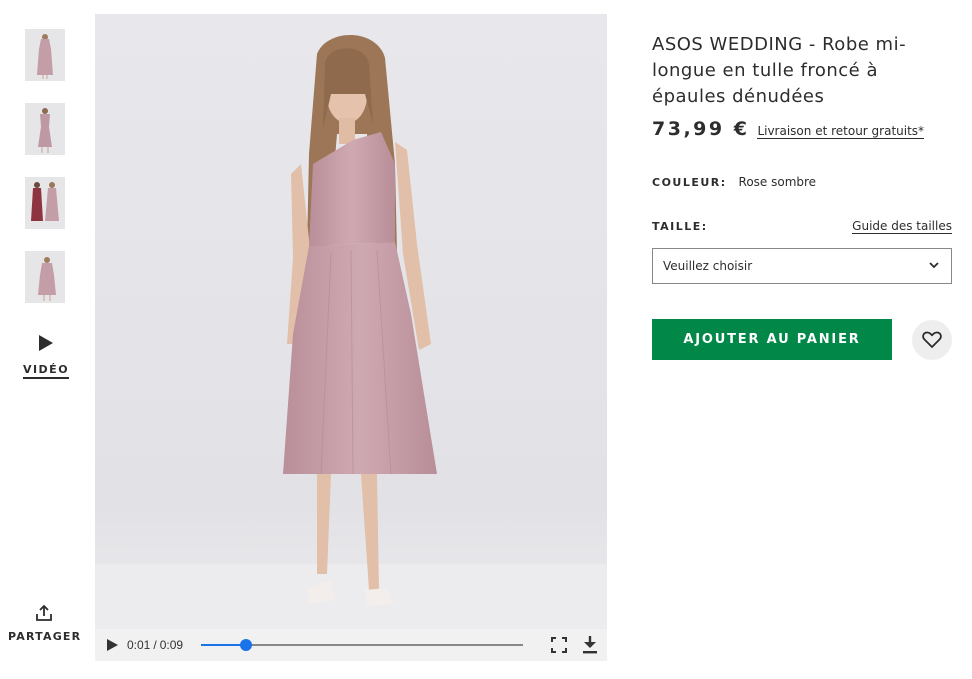 The width and height of the screenshot is (972, 679). What do you see at coordinates (362, 645) in the screenshot?
I see `progress-bar` at bounding box center [362, 645].